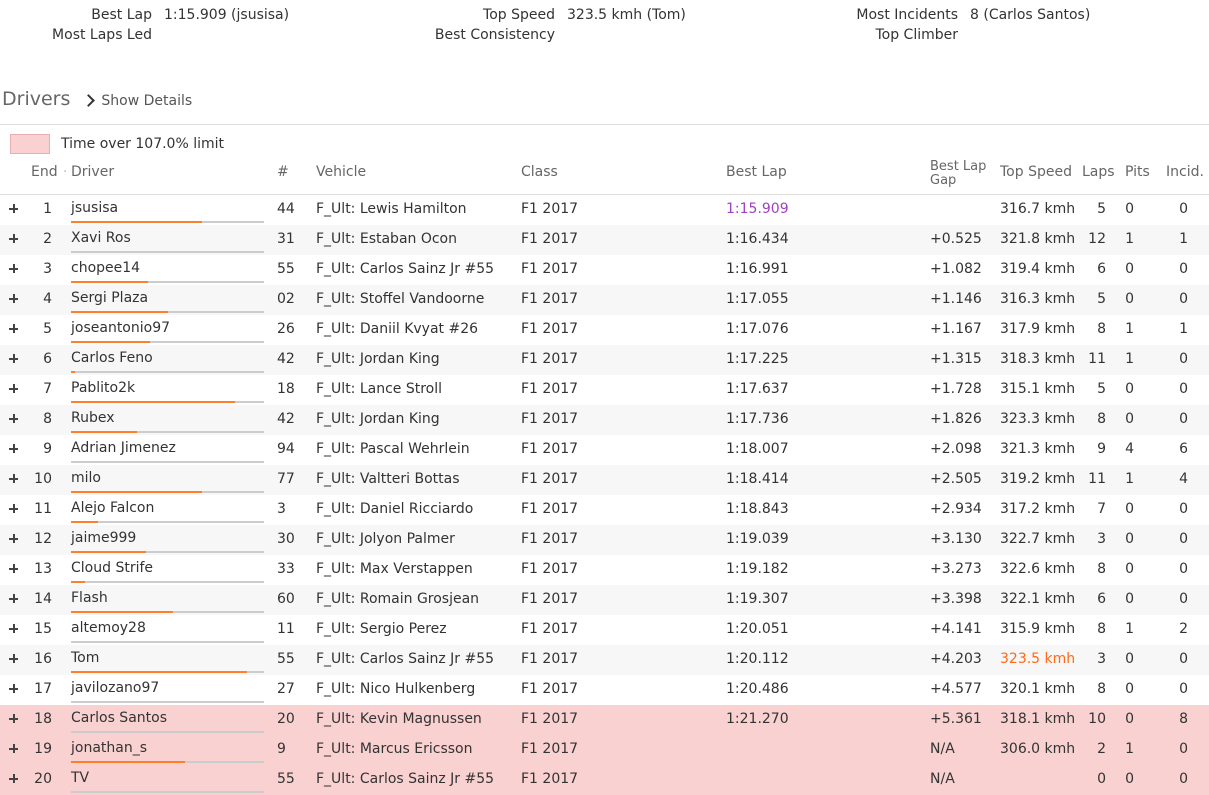  I want to click on cell-vehicle: F_Ult: Jolyon Palmer, so click(385, 539).